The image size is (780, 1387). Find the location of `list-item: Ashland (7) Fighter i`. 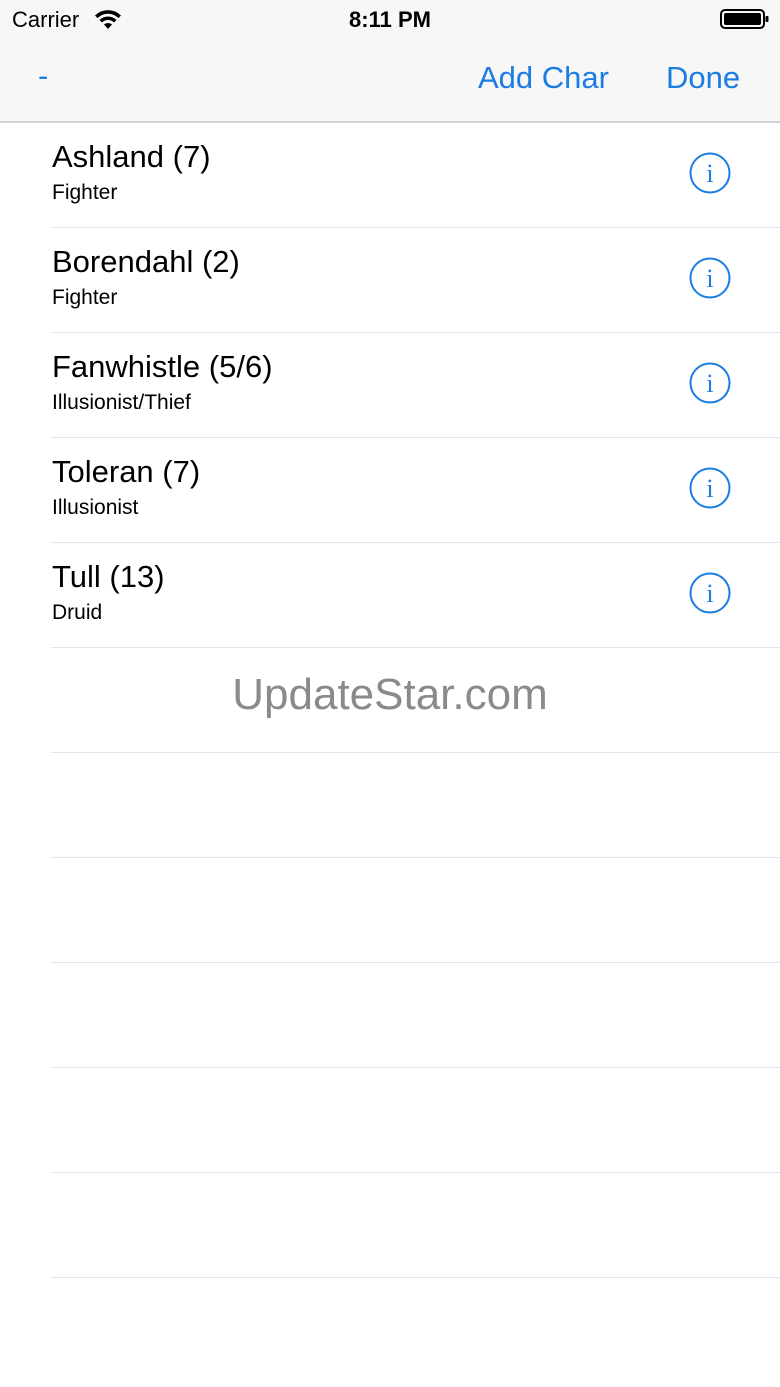

list-item: Ashland (7) Fighter i is located at coordinates (415, 175).